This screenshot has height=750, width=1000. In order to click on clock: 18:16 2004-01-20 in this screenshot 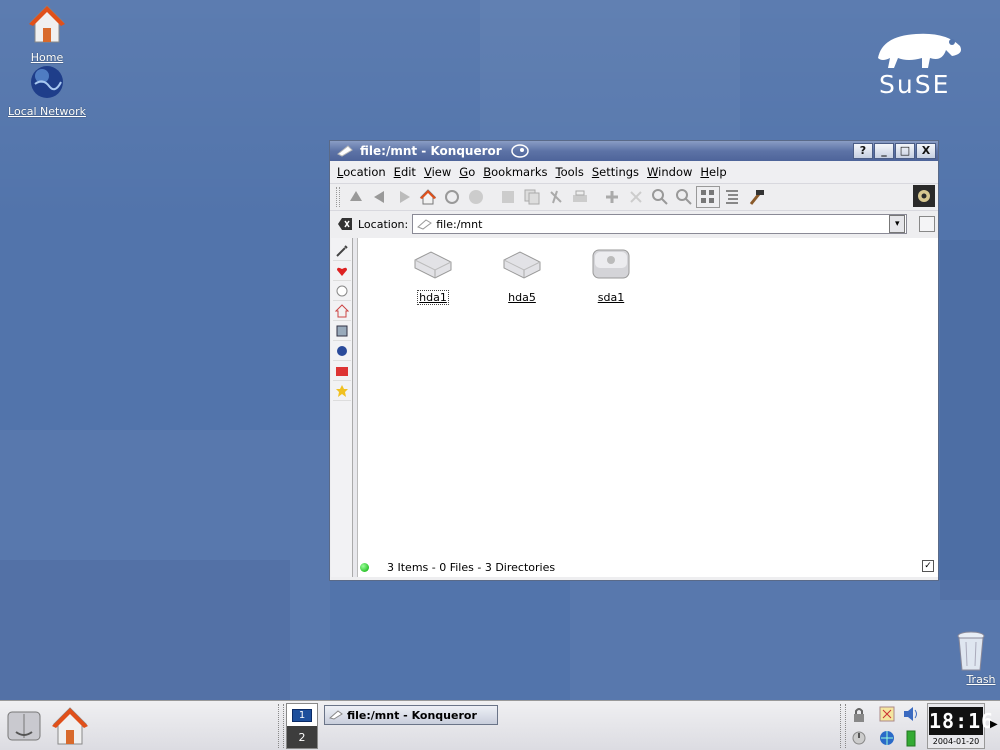, I will do `click(961, 726)`.